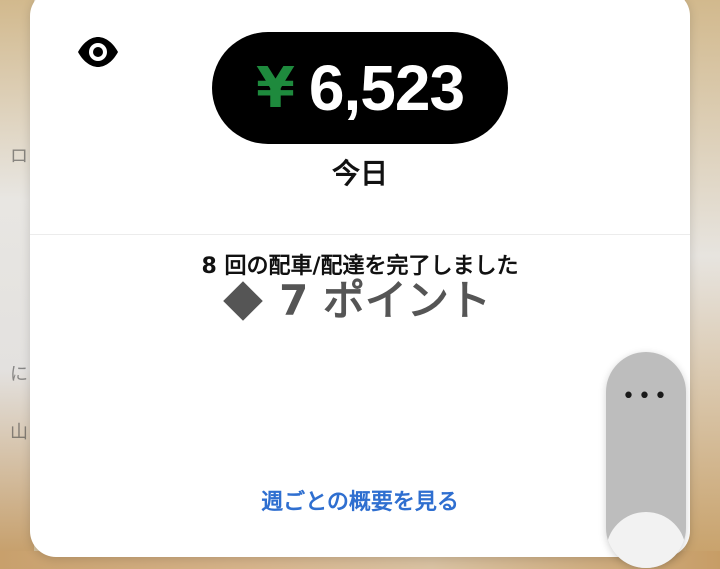 Image resolution: width=720 pixels, height=569 pixels. I want to click on map-label: 山, so click(19, 432).